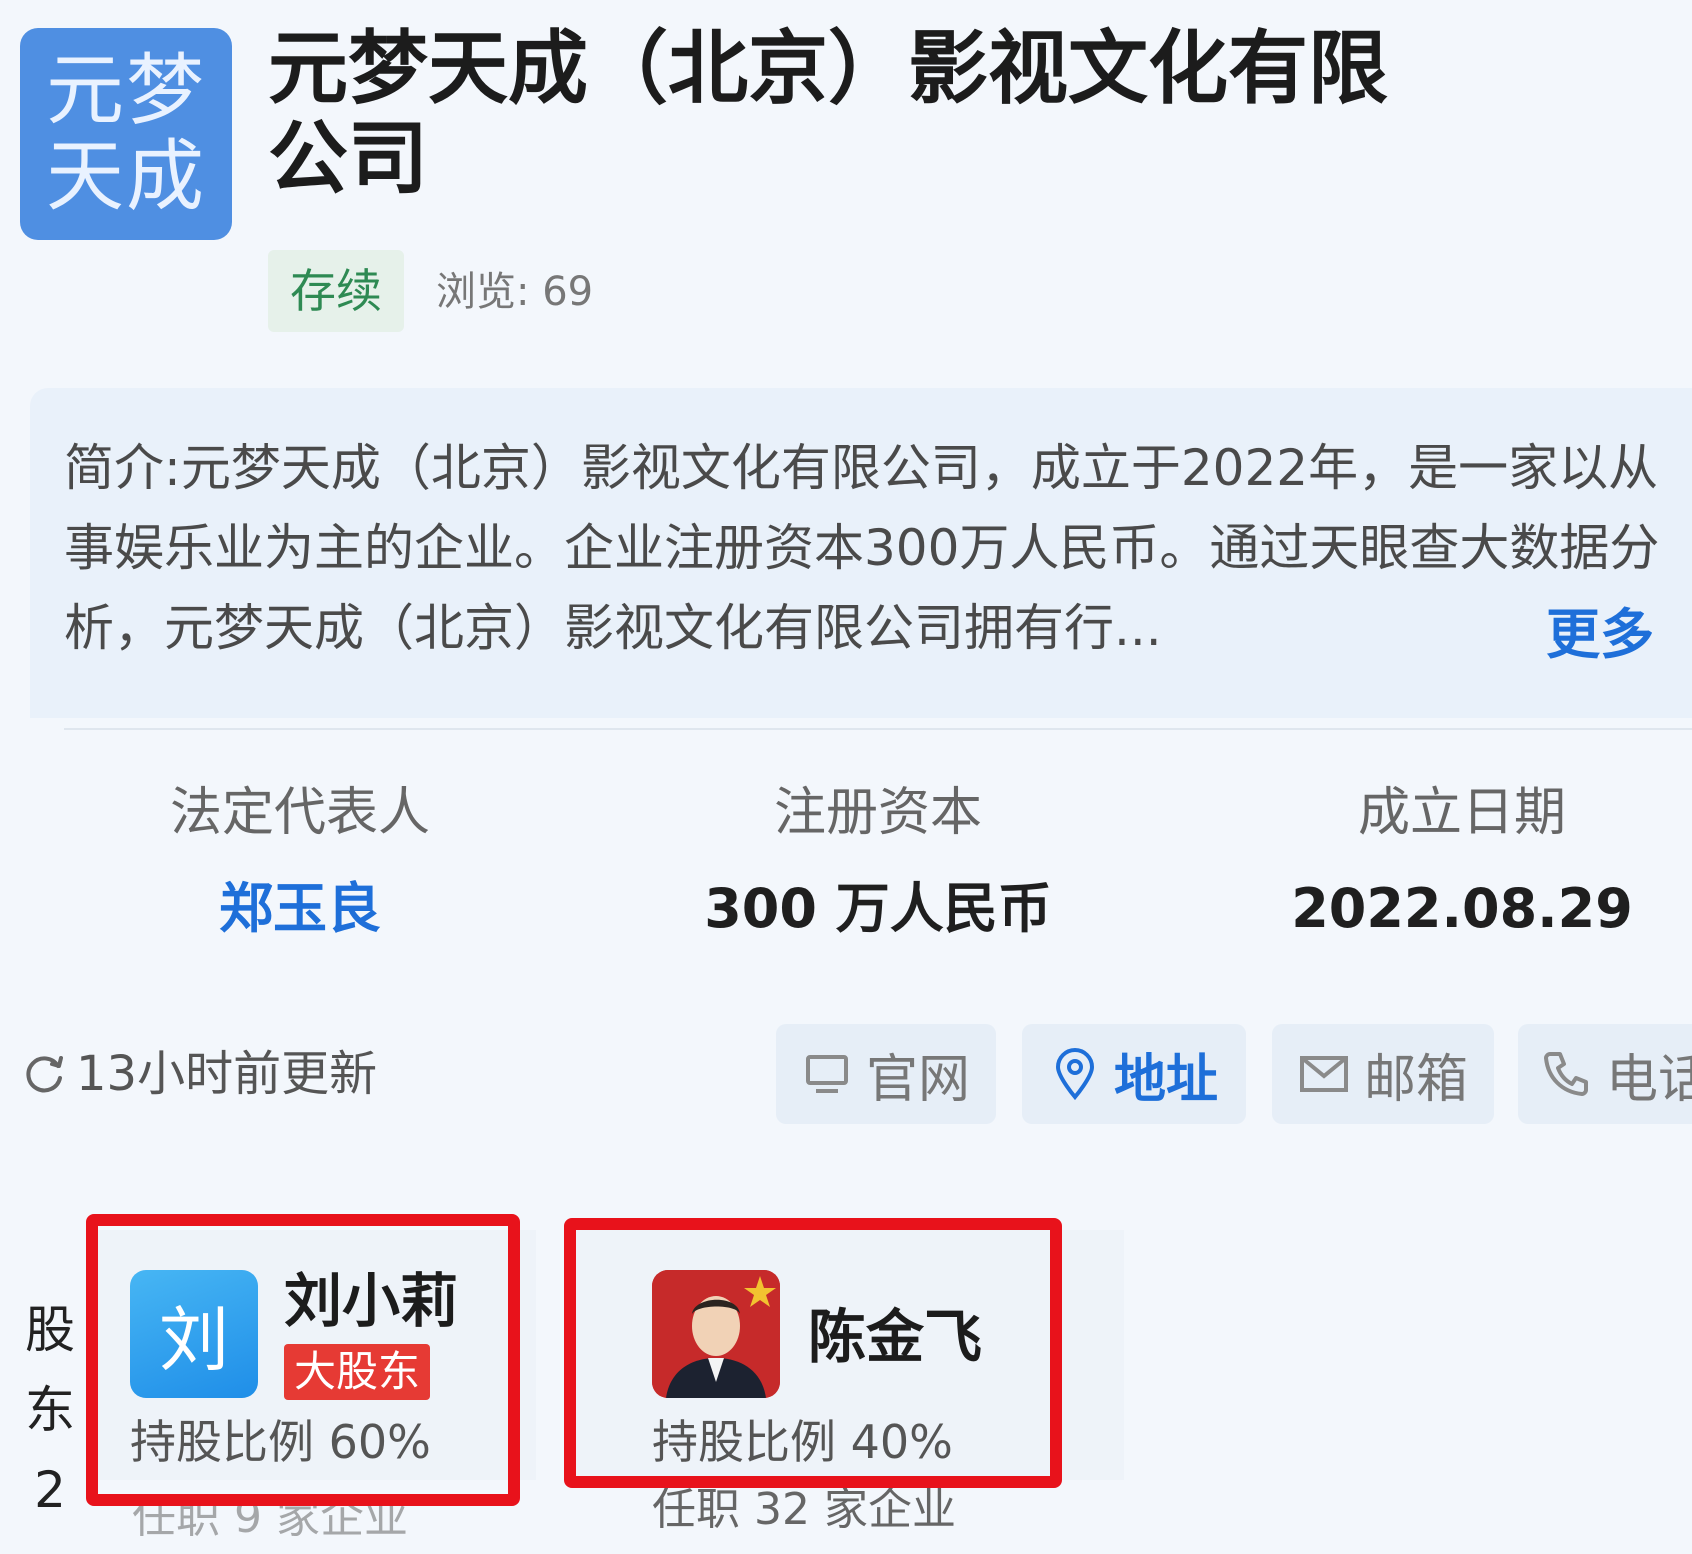  I want to click on legal-representative-link: 郑玉良, so click(300, 909).